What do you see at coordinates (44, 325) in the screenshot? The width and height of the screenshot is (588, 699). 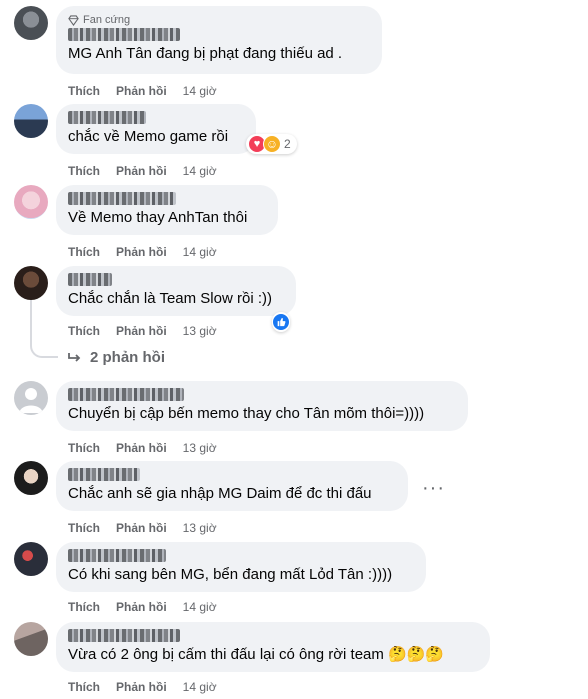 I see `thread-connector` at bounding box center [44, 325].